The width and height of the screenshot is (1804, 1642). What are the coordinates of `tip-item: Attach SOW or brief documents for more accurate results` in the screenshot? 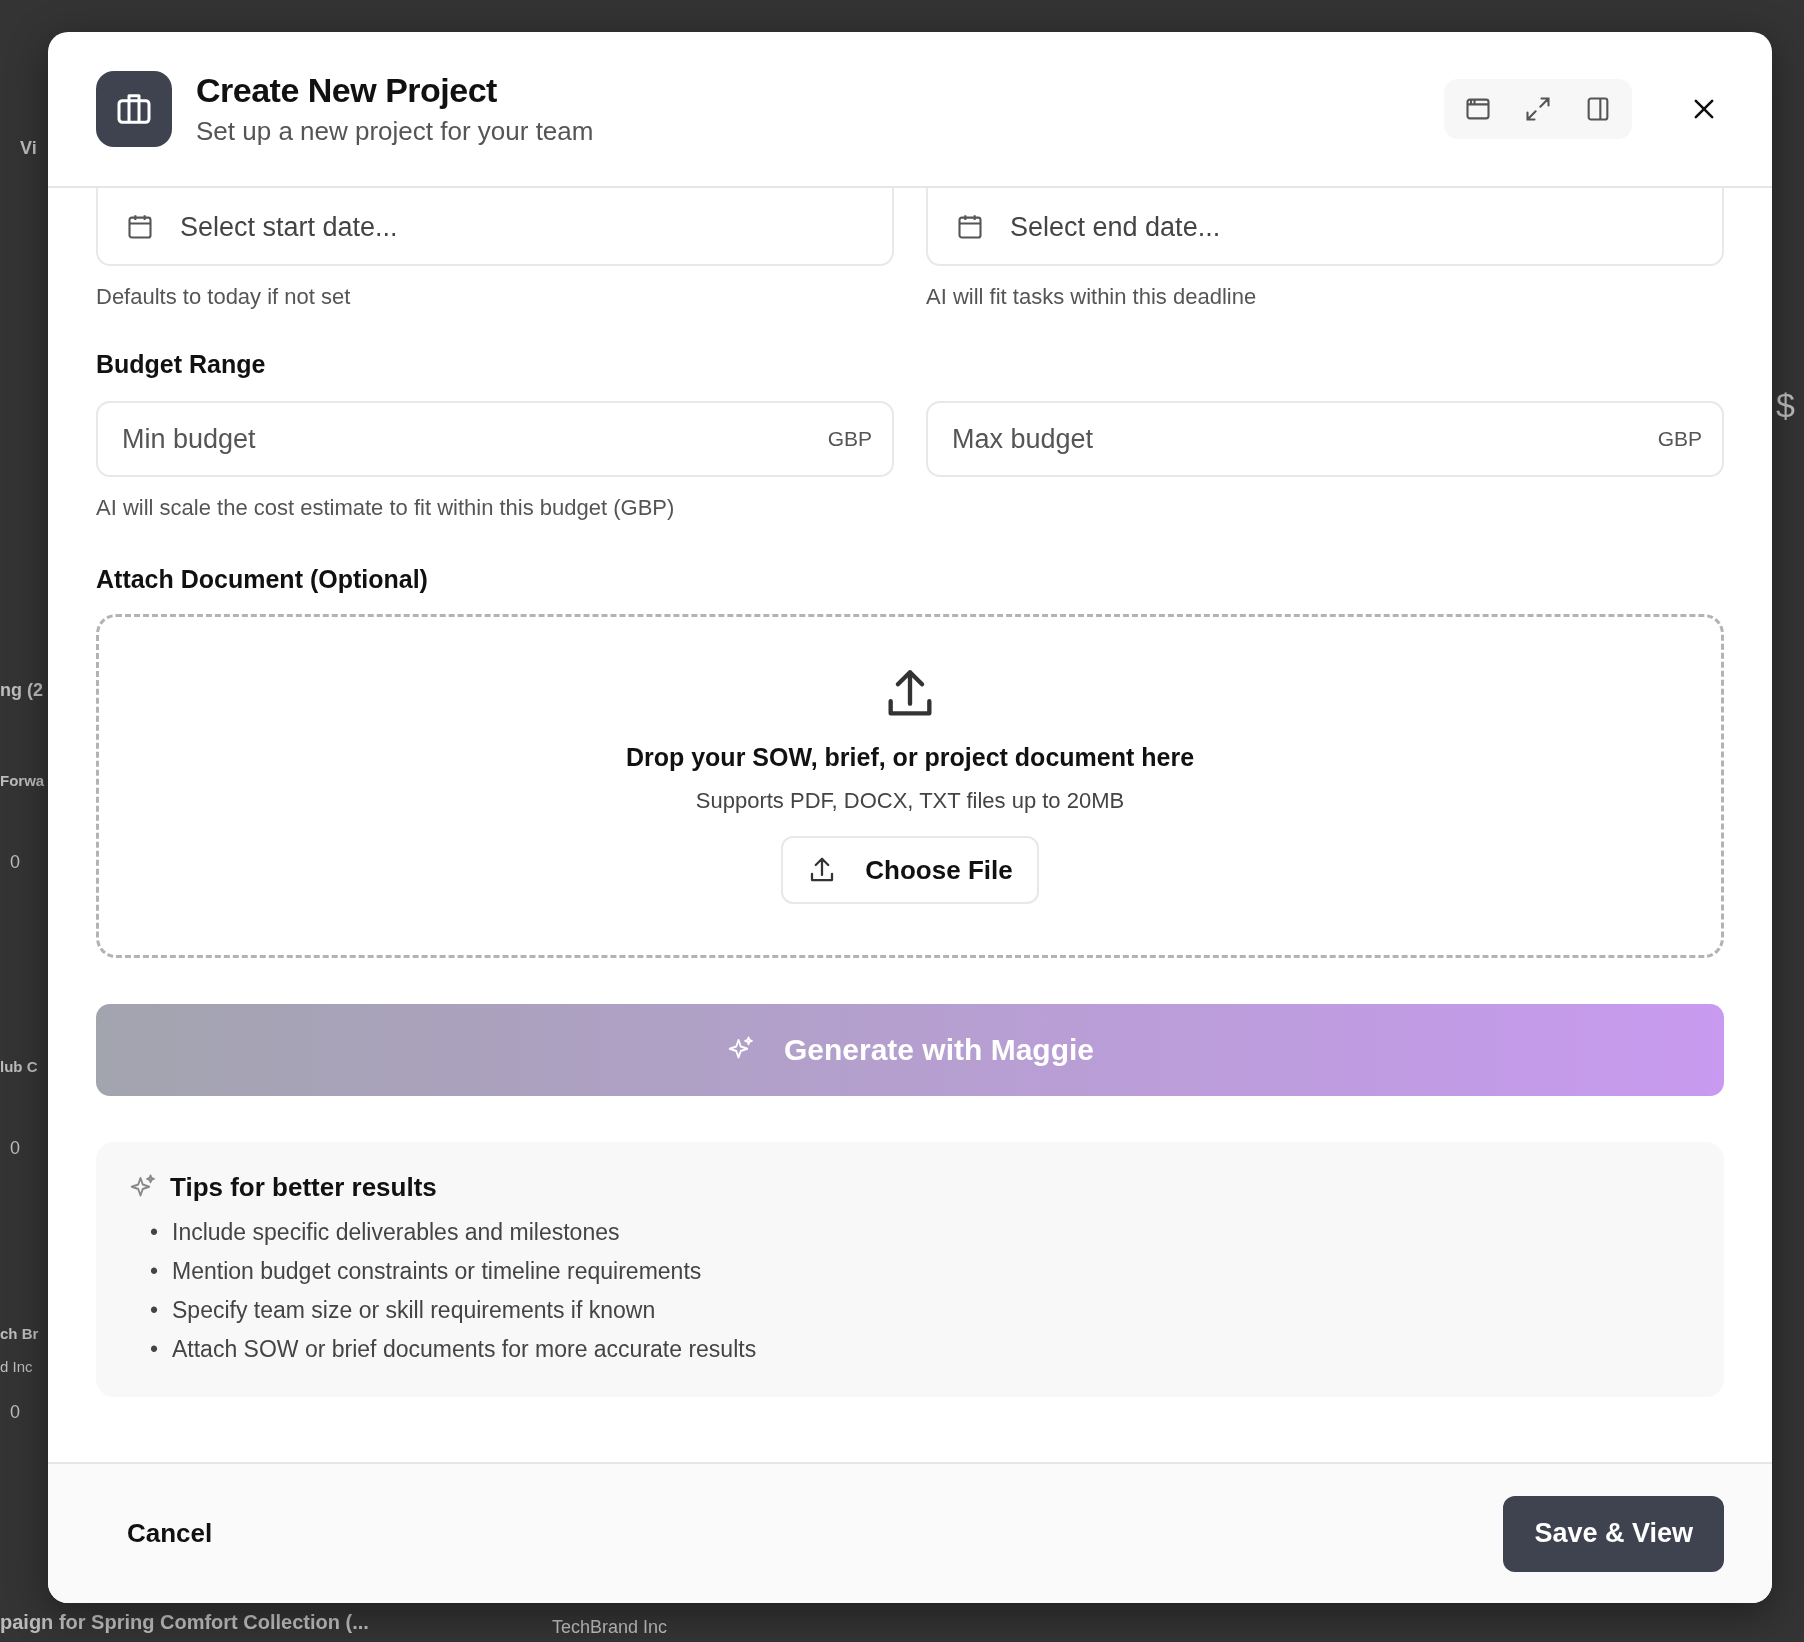 It's located at (464, 1349).